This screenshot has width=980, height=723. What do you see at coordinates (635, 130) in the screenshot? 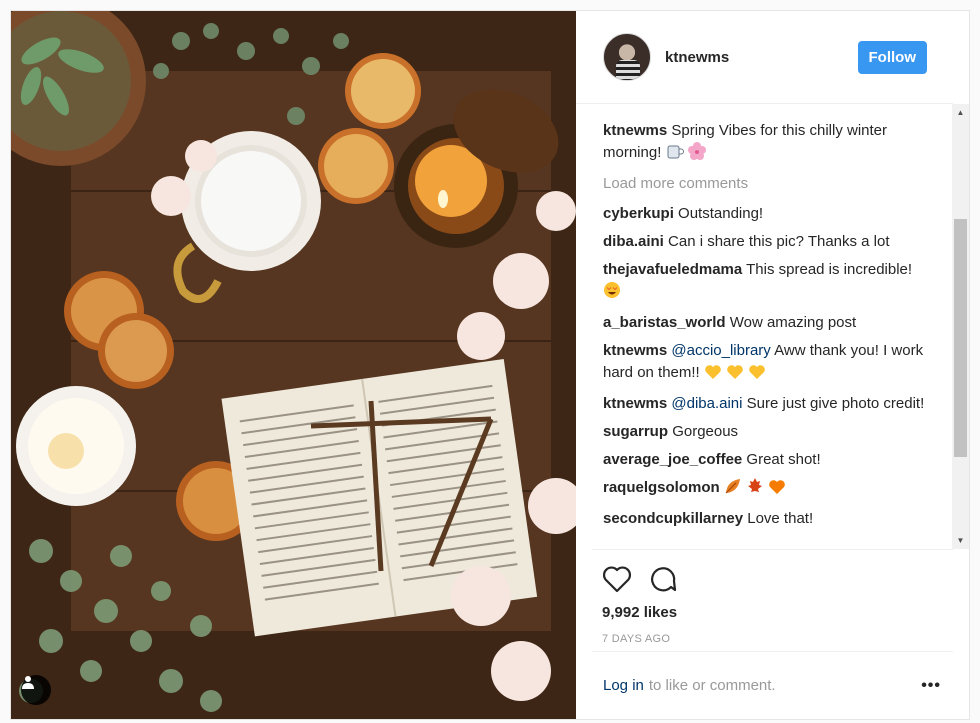
I see `caption-author: ktnewms` at bounding box center [635, 130].